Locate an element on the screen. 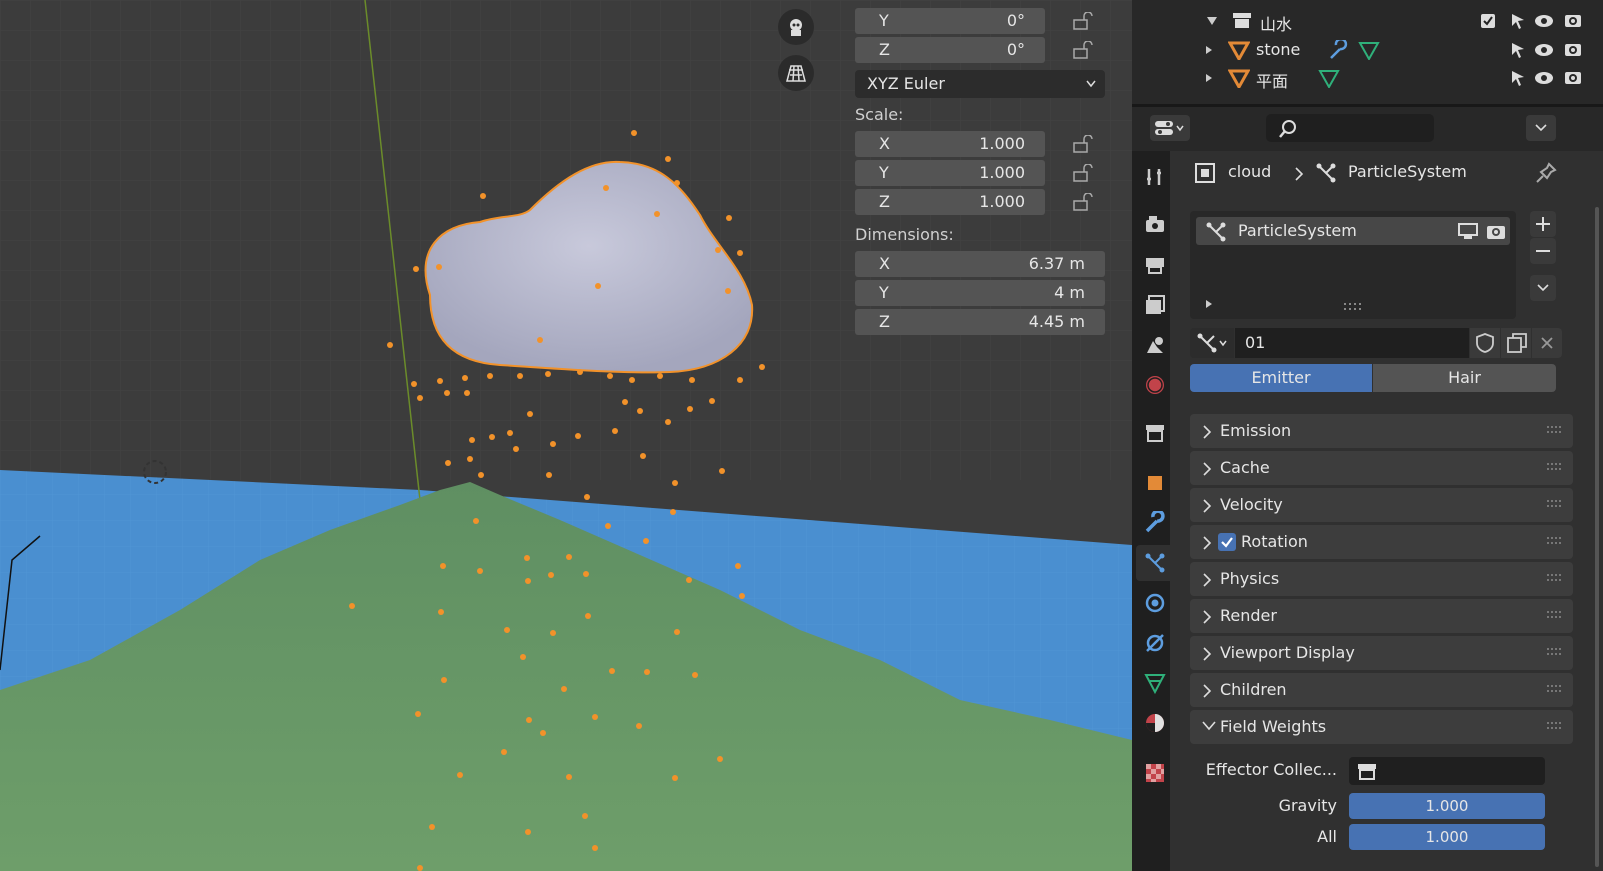 The height and width of the screenshot is (871, 1603). tab-texture is located at coordinates (1155, 773).